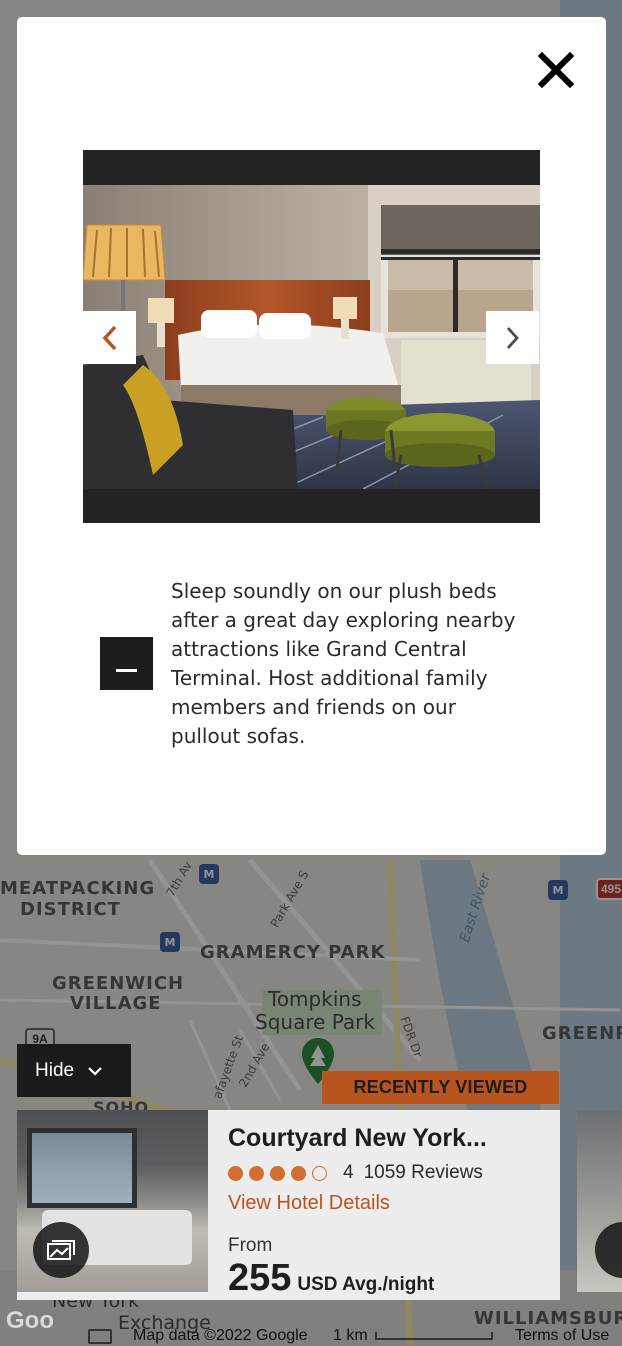 This screenshot has width=622, height=1346. Describe the element at coordinates (126, 663) in the screenshot. I see `collapse-caption-button` at that location.